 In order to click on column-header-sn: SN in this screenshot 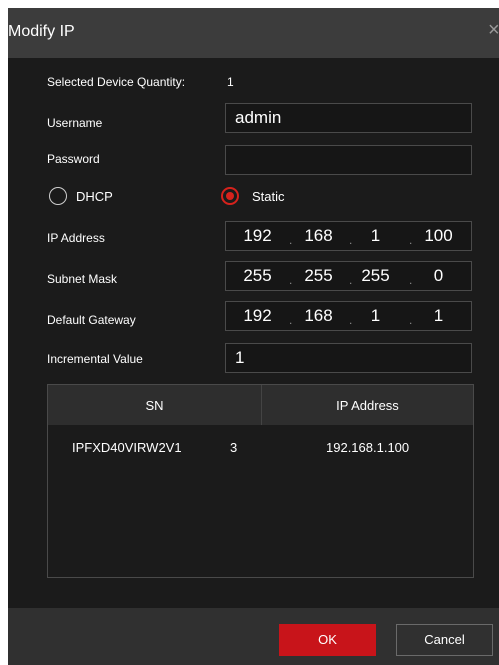, I will do `click(154, 405)`.